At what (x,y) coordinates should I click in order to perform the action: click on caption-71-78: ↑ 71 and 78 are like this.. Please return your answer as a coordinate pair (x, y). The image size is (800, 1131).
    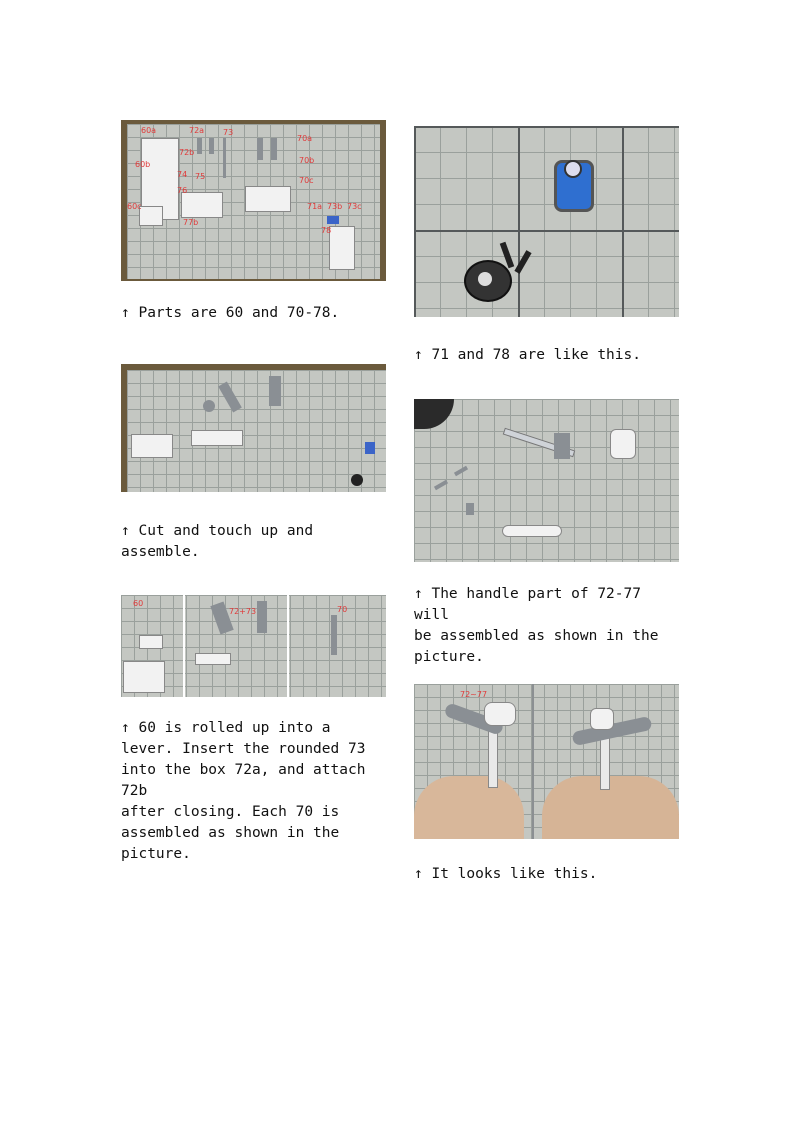
    Looking at the image, I should click on (527, 355).